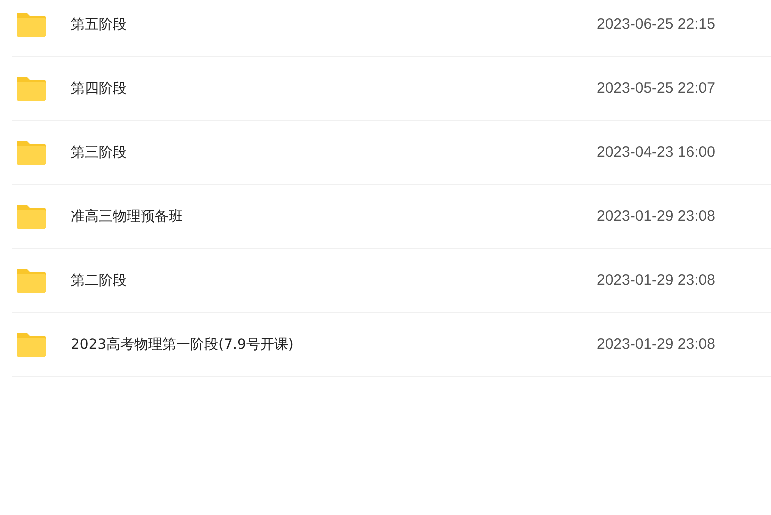 The width and height of the screenshot is (771, 515). I want to click on folder-name: 2023高考物理第一阶段(7.9号开课), so click(334, 345).